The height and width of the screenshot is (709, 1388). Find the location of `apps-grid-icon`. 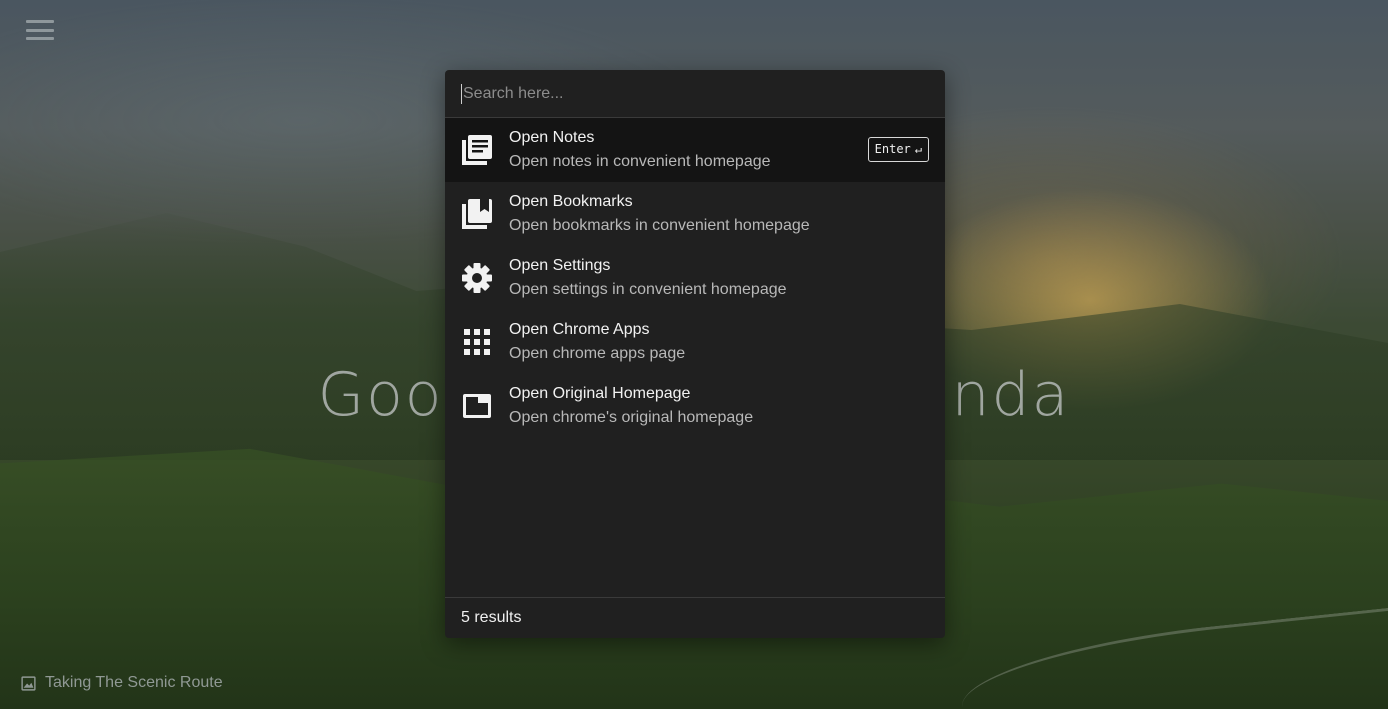

apps-grid-icon is located at coordinates (477, 342).